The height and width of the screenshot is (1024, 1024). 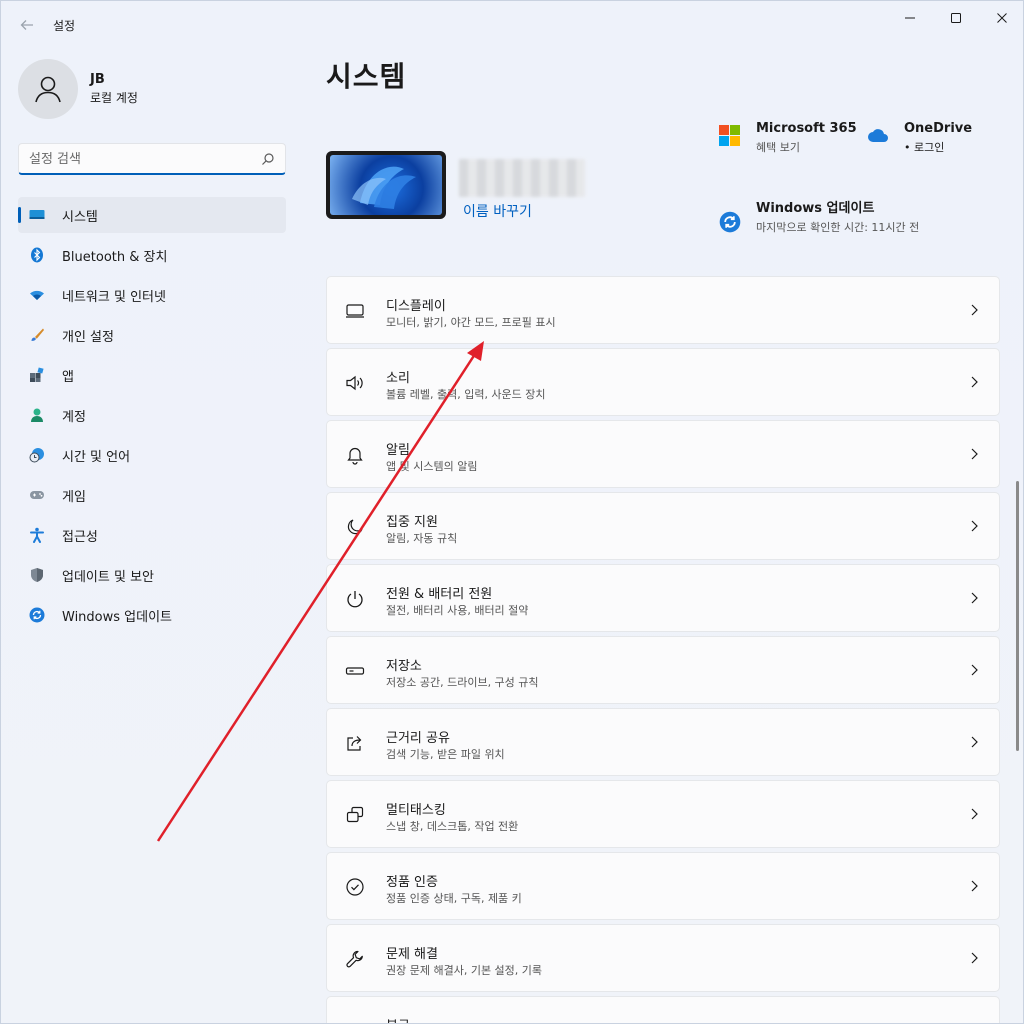 What do you see at coordinates (412, 522) in the screenshot?
I see `card-title: 집중 지원` at bounding box center [412, 522].